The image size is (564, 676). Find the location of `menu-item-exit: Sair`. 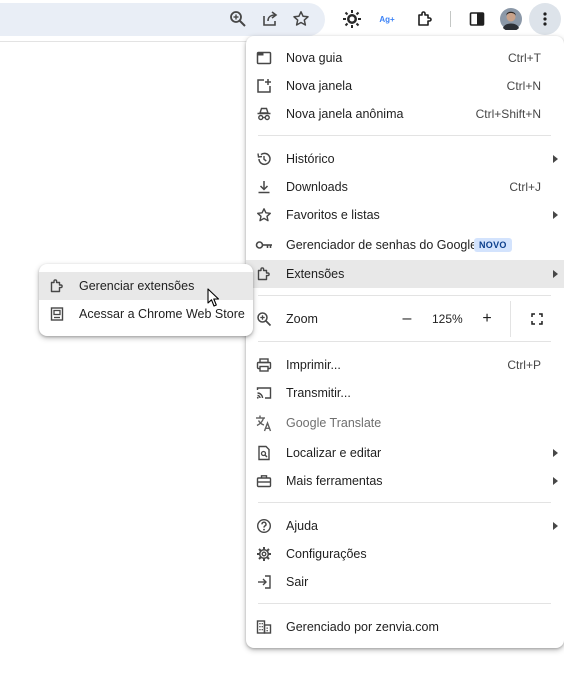

menu-item-exit: Sair is located at coordinates (405, 582).